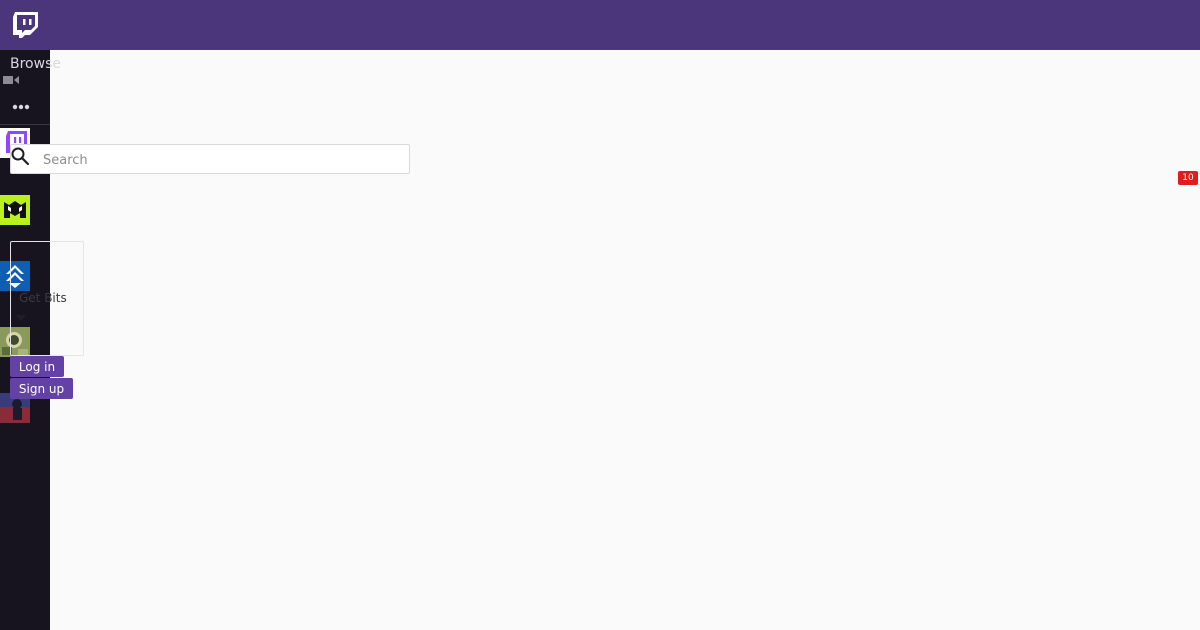  What do you see at coordinates (1188, 178) in the screenshot?
I see `notification-count-badge: 10` at bounding box center [1188, 178].